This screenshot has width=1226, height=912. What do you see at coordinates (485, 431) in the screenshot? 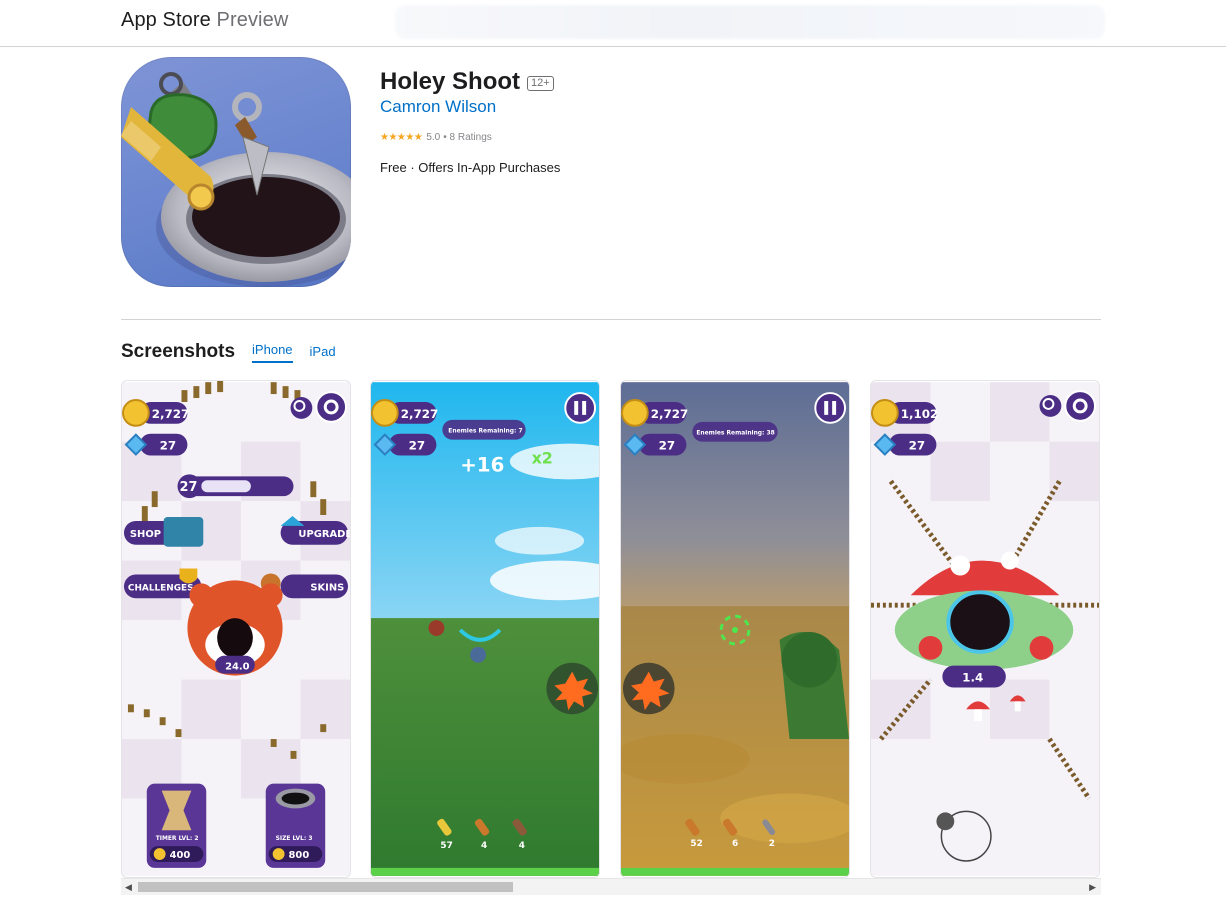
I see `enemies-remaining-2: Enemies Remaining: 7` at bounding box center [485, 431].